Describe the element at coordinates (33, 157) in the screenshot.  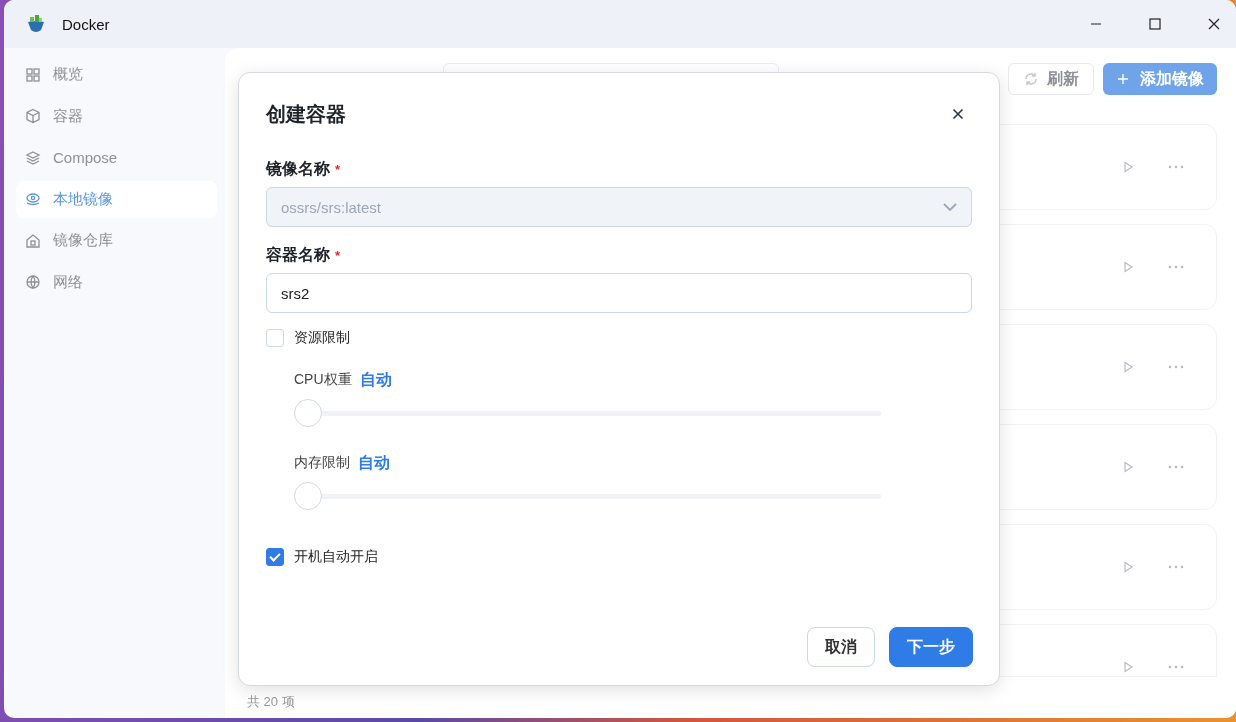
I see `layers-icon` at that location.